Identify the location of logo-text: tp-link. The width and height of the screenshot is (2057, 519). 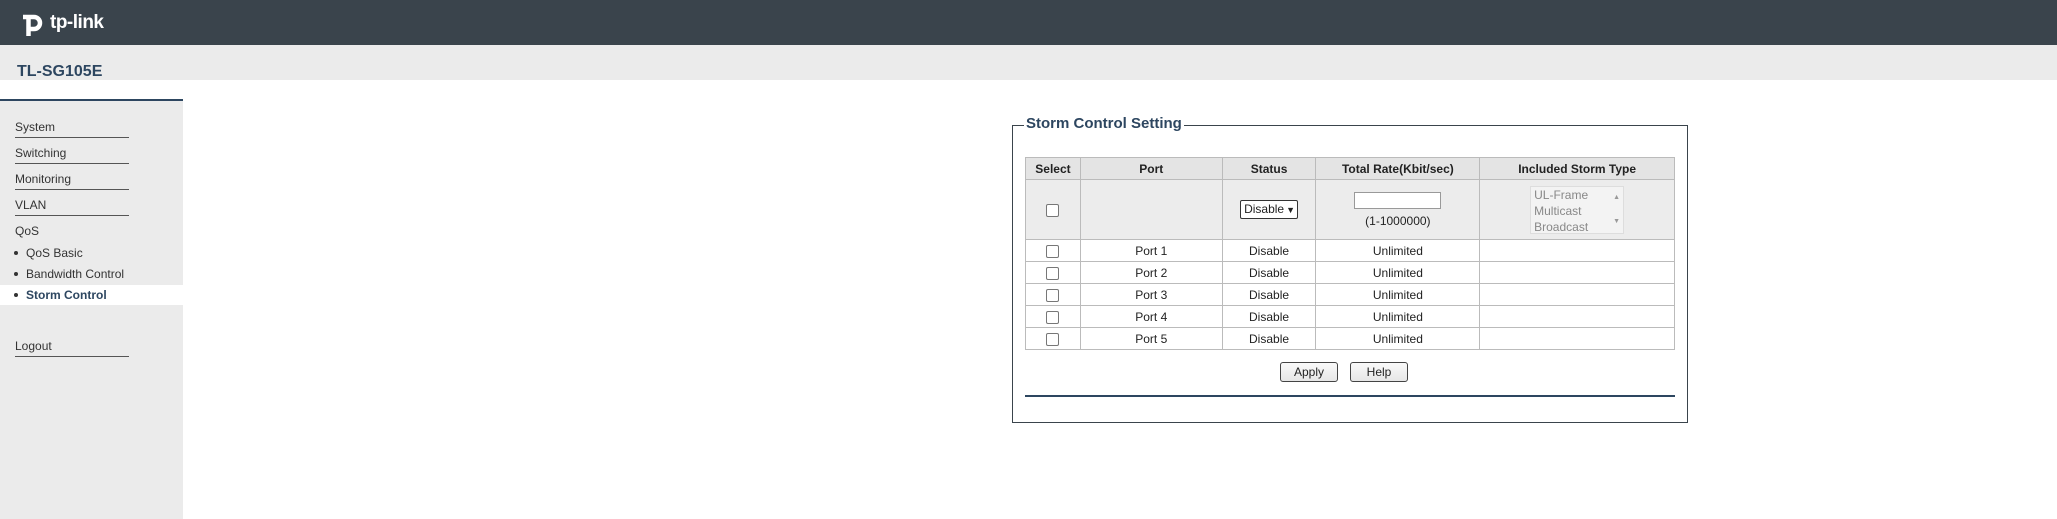
(77, 22).